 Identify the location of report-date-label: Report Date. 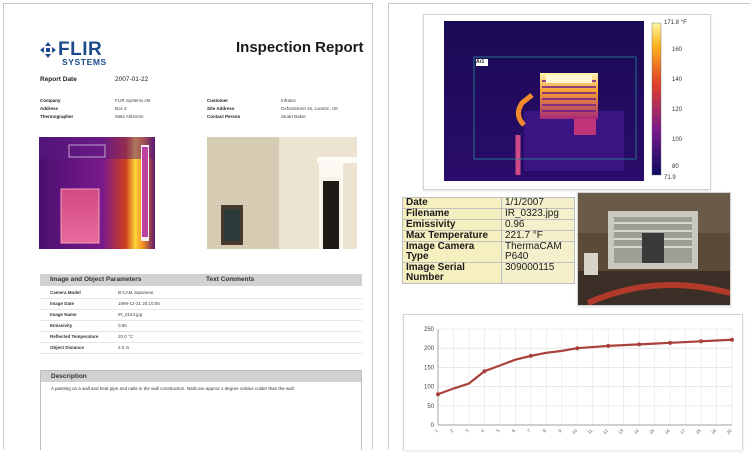
(58, 79).